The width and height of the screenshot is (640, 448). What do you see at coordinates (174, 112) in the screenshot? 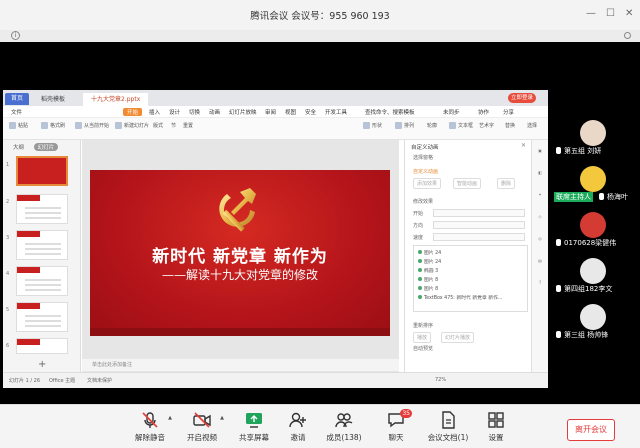
I see `menu-design: 设计` at bounding box center [174, 112].